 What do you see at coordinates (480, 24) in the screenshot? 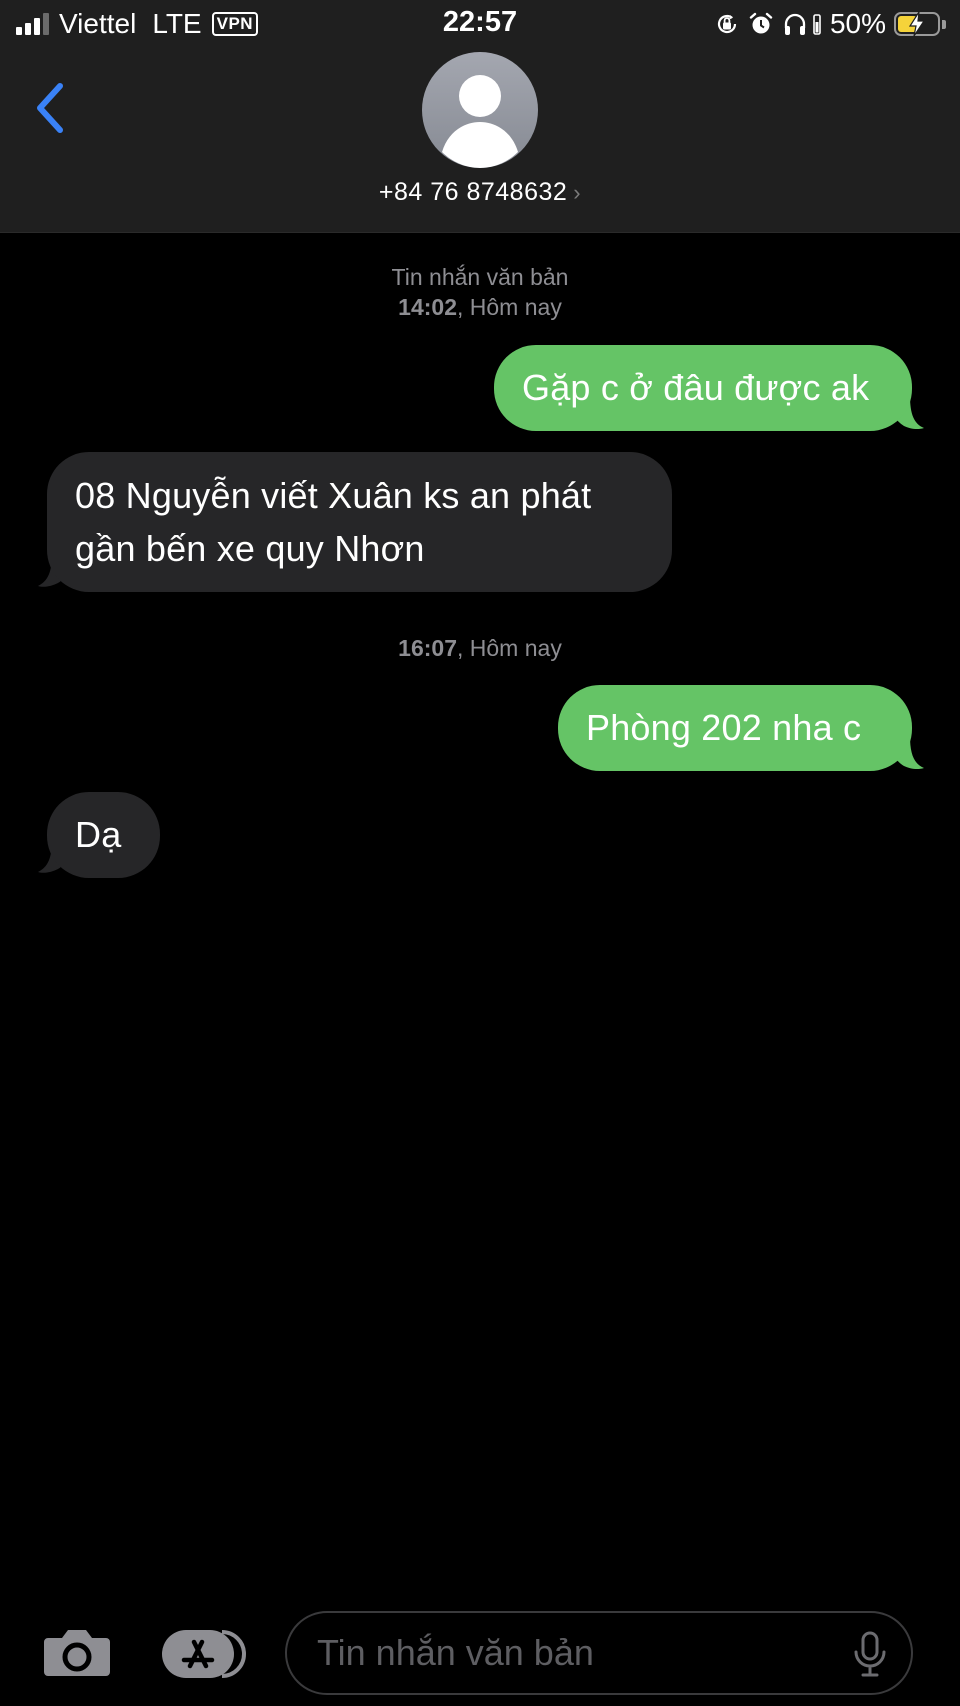
I see `status-bar: Viettel LTE VPN 22:57 50%` at bounding box center [480, 24].